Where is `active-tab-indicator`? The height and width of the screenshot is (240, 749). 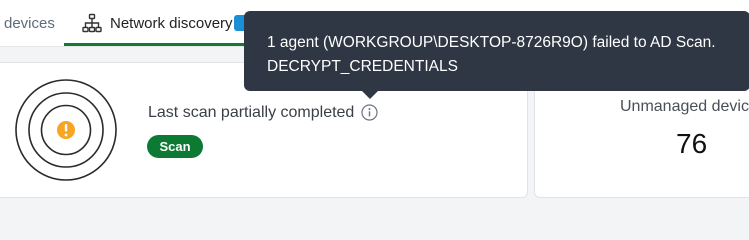
active-tab-indicator is located at coordinates (157, 44).